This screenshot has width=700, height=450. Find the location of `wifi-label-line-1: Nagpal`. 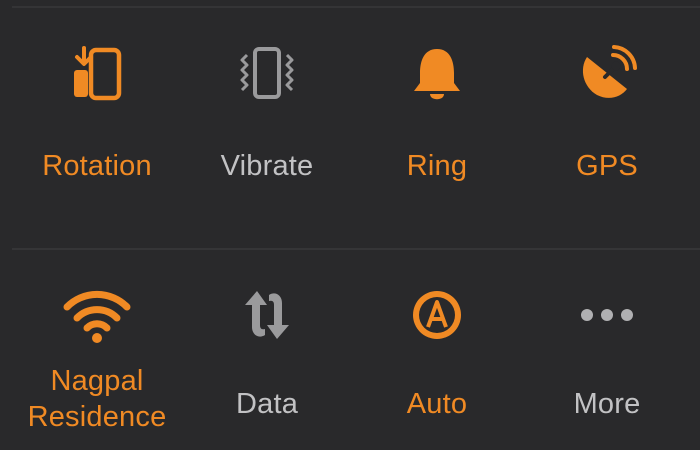

wifi-label-line-1: Nagpal is located at coordinates (97, 381).